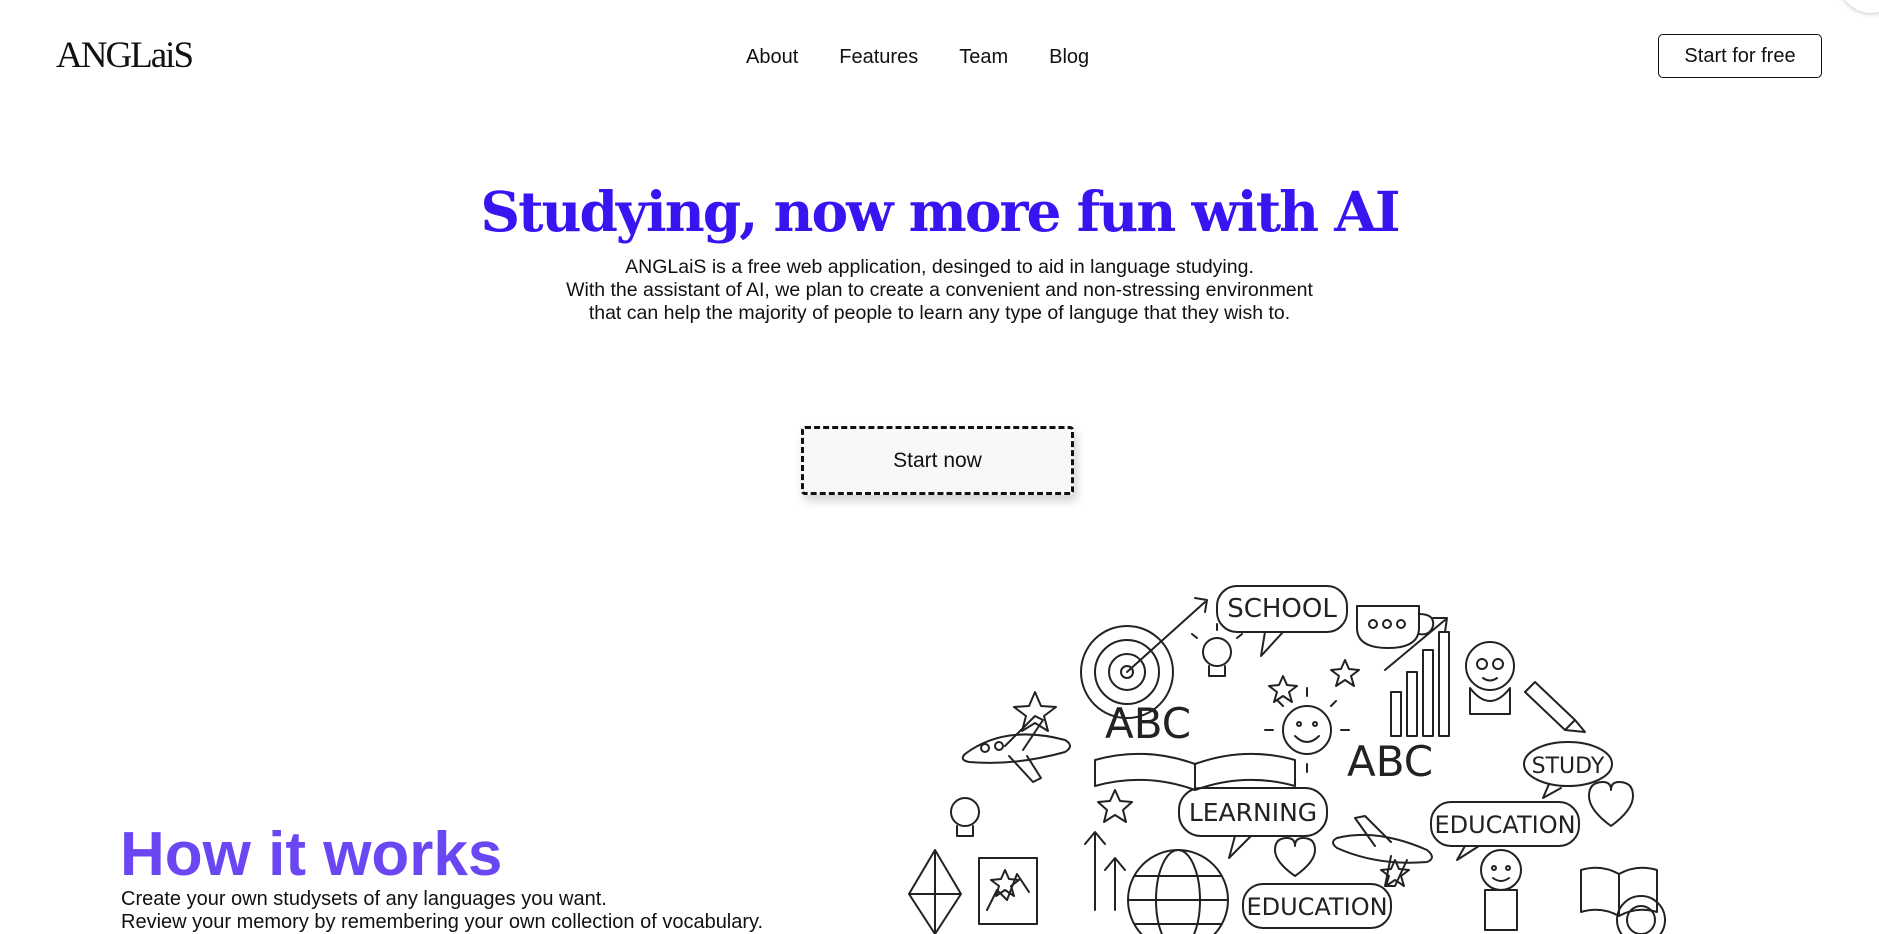 The height and width of the screenshot is (934, 1879). What do you see at coordinates (1740, 56) in the screenshot?
I see `start-for-free-button: Start for free` at bounding box center [1740, 56].